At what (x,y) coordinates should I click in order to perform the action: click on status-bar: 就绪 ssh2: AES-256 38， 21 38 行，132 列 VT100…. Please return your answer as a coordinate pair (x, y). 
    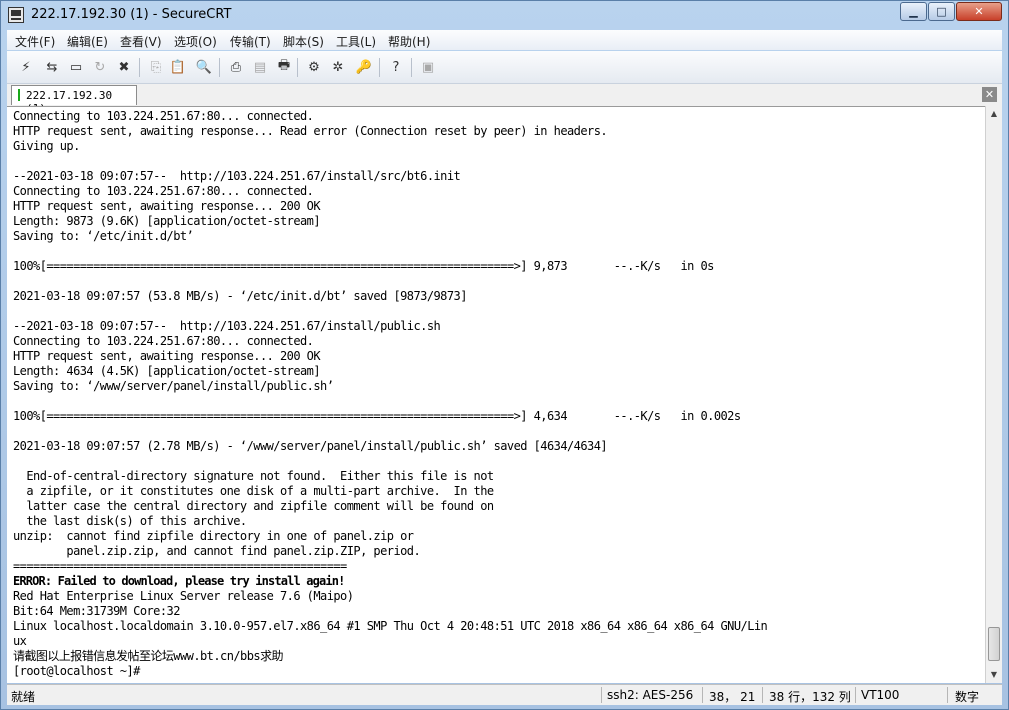
    Looking at the image, I should click on (504, 694).